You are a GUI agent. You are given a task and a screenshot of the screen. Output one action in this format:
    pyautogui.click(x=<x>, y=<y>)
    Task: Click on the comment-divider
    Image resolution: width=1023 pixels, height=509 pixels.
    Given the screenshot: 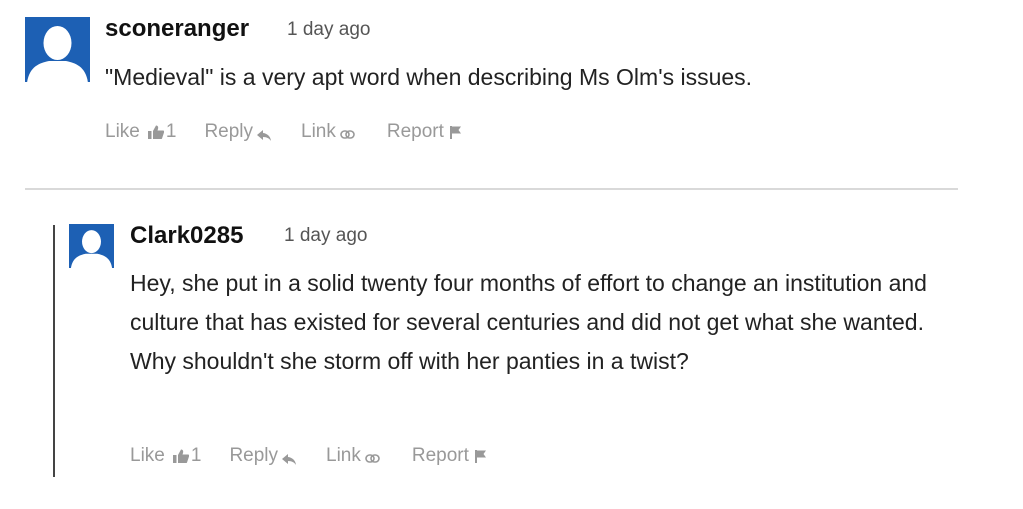 What is the action you would take?
    pyautogui.click(x=491, y=189)
    